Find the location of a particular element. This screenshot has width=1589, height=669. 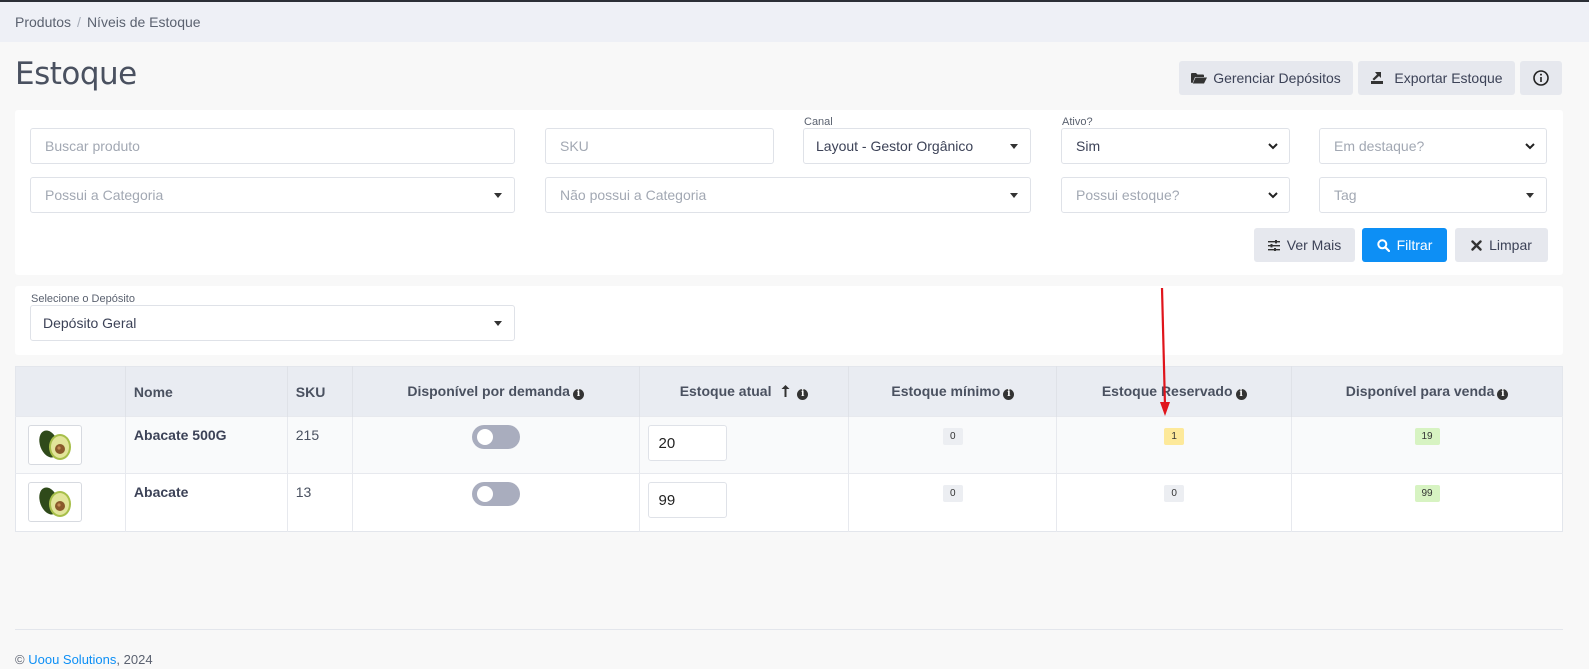

breadcrumb: Produtos / Níveis de Estoque is located at coordinates (794, 22).